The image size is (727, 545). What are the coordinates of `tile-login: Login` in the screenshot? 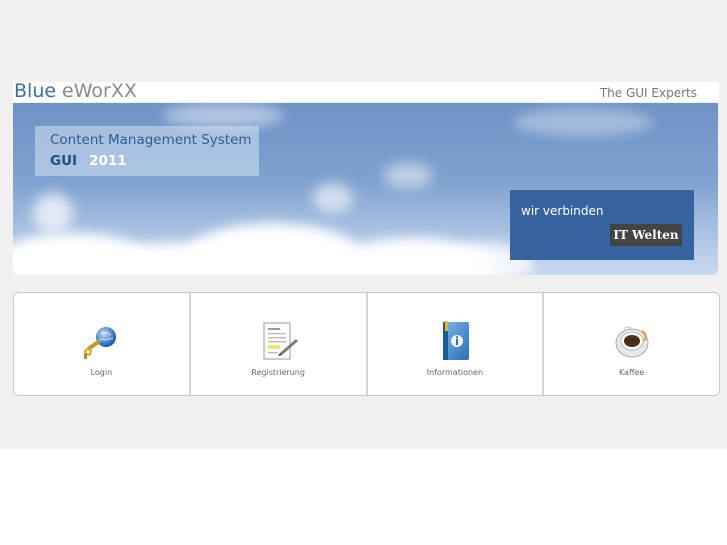 It's located at (102, 344).